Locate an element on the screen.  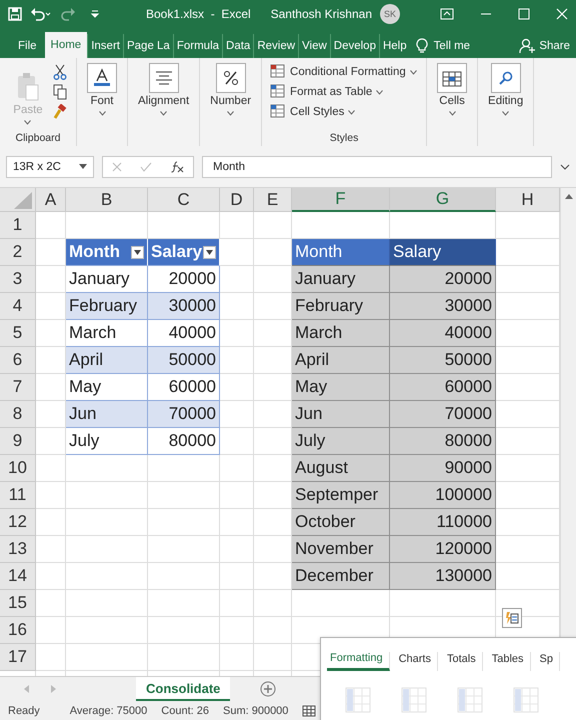
table-cell: 130000 is located at coordinates (443, 576).